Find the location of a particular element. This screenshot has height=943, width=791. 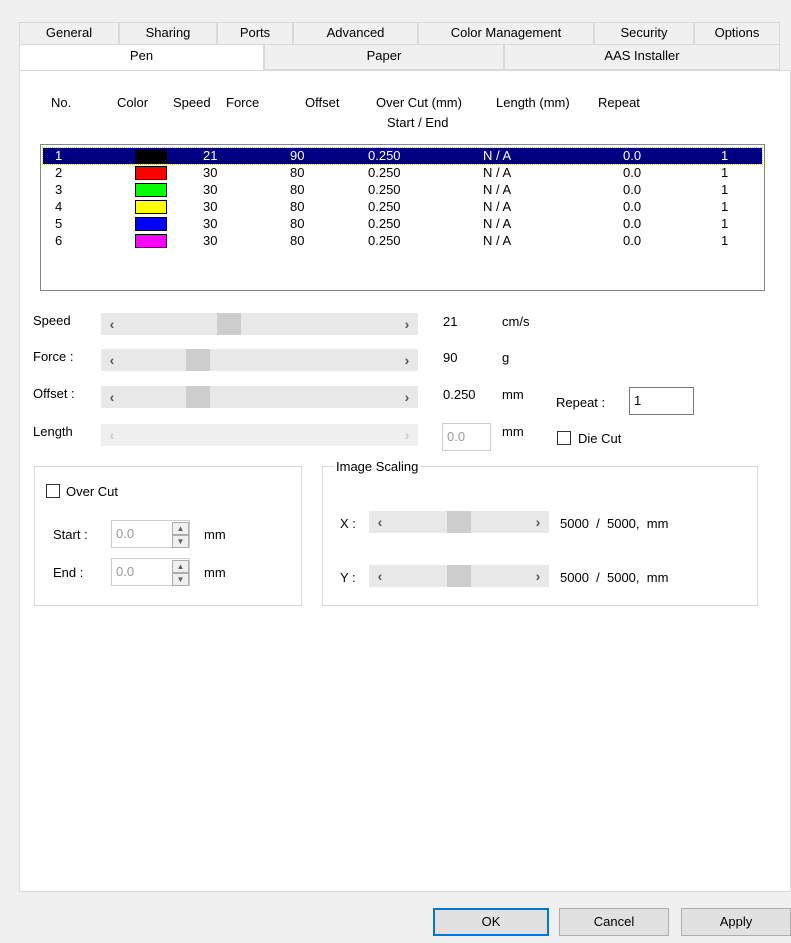

tab-pen: Pen is located at coordinates (141, 57).